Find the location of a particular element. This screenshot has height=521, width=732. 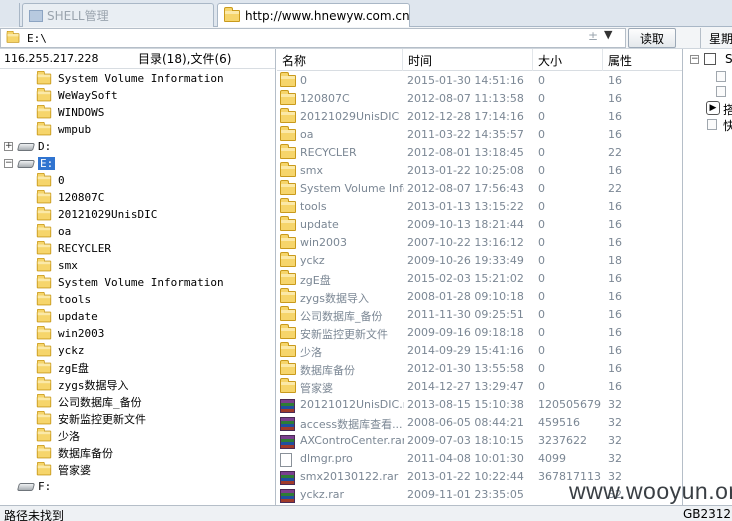

expand-icon: + is located at coordinates (8, 146).